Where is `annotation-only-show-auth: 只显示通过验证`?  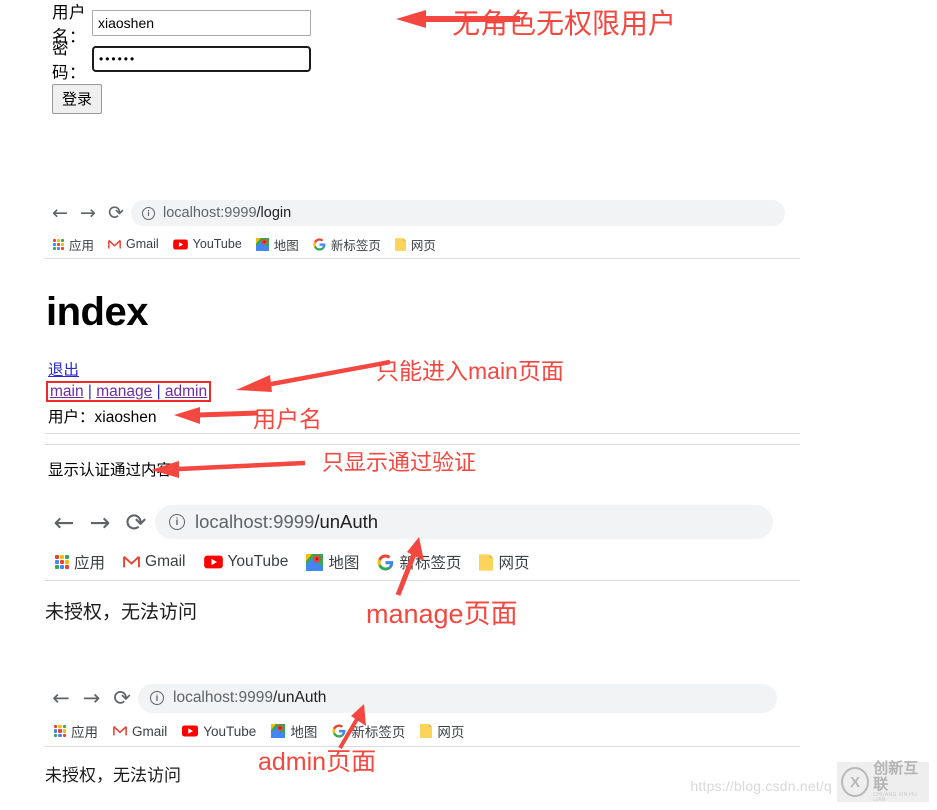
annotation-only-show-auth: 只显示通过验证 is located at coordinates (399, 462).